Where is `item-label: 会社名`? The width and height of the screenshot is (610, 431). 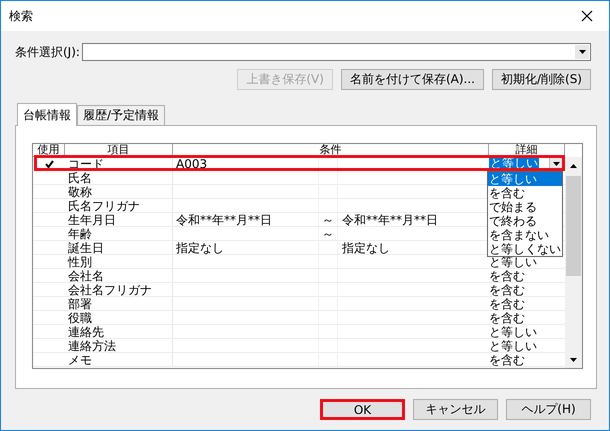 item-label: 会社名 is located at coordinates (86, 276).